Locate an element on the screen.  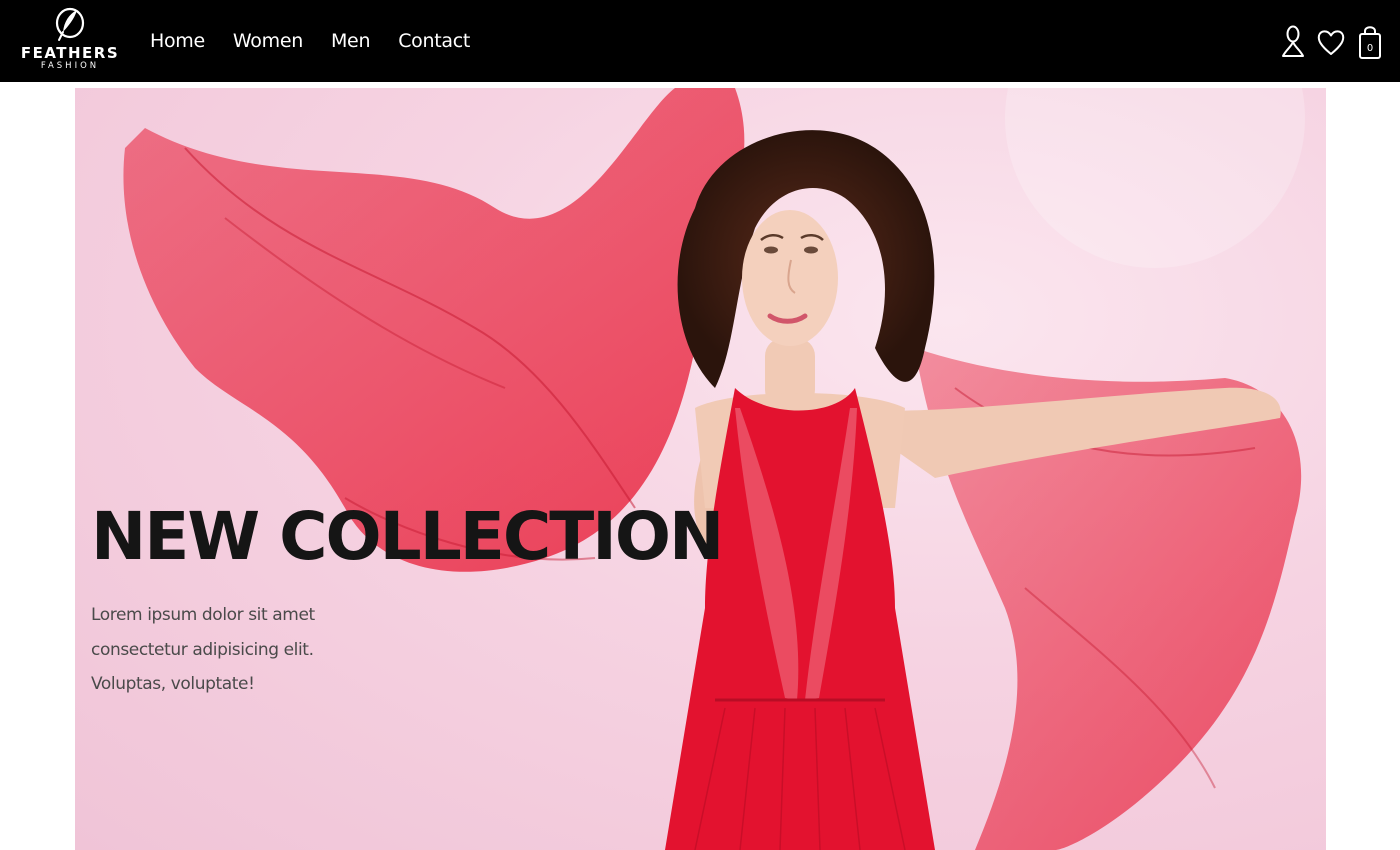
shopping-bag-icon: 0 is located at coordinates (1370, 42).